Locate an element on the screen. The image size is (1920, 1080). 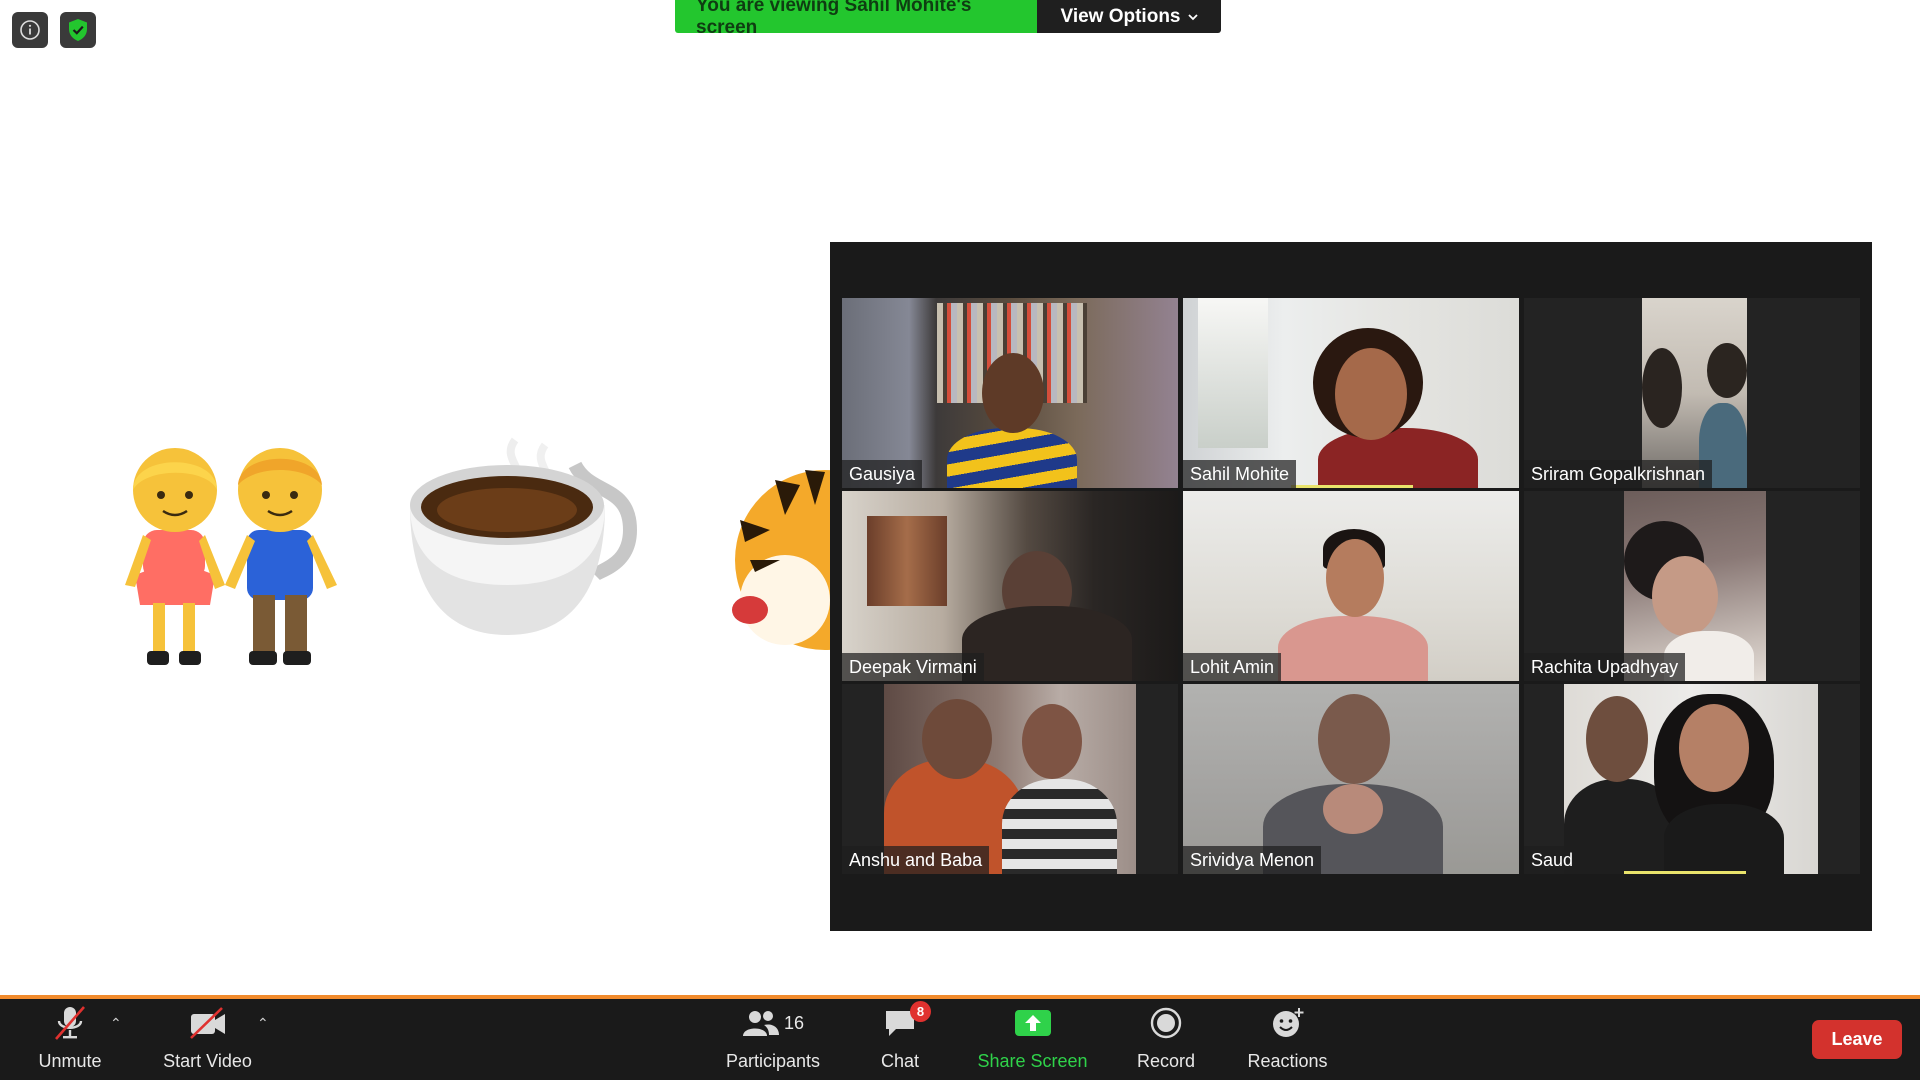
video-tile: Lohit Amin is located at coordinates (1351, 586).